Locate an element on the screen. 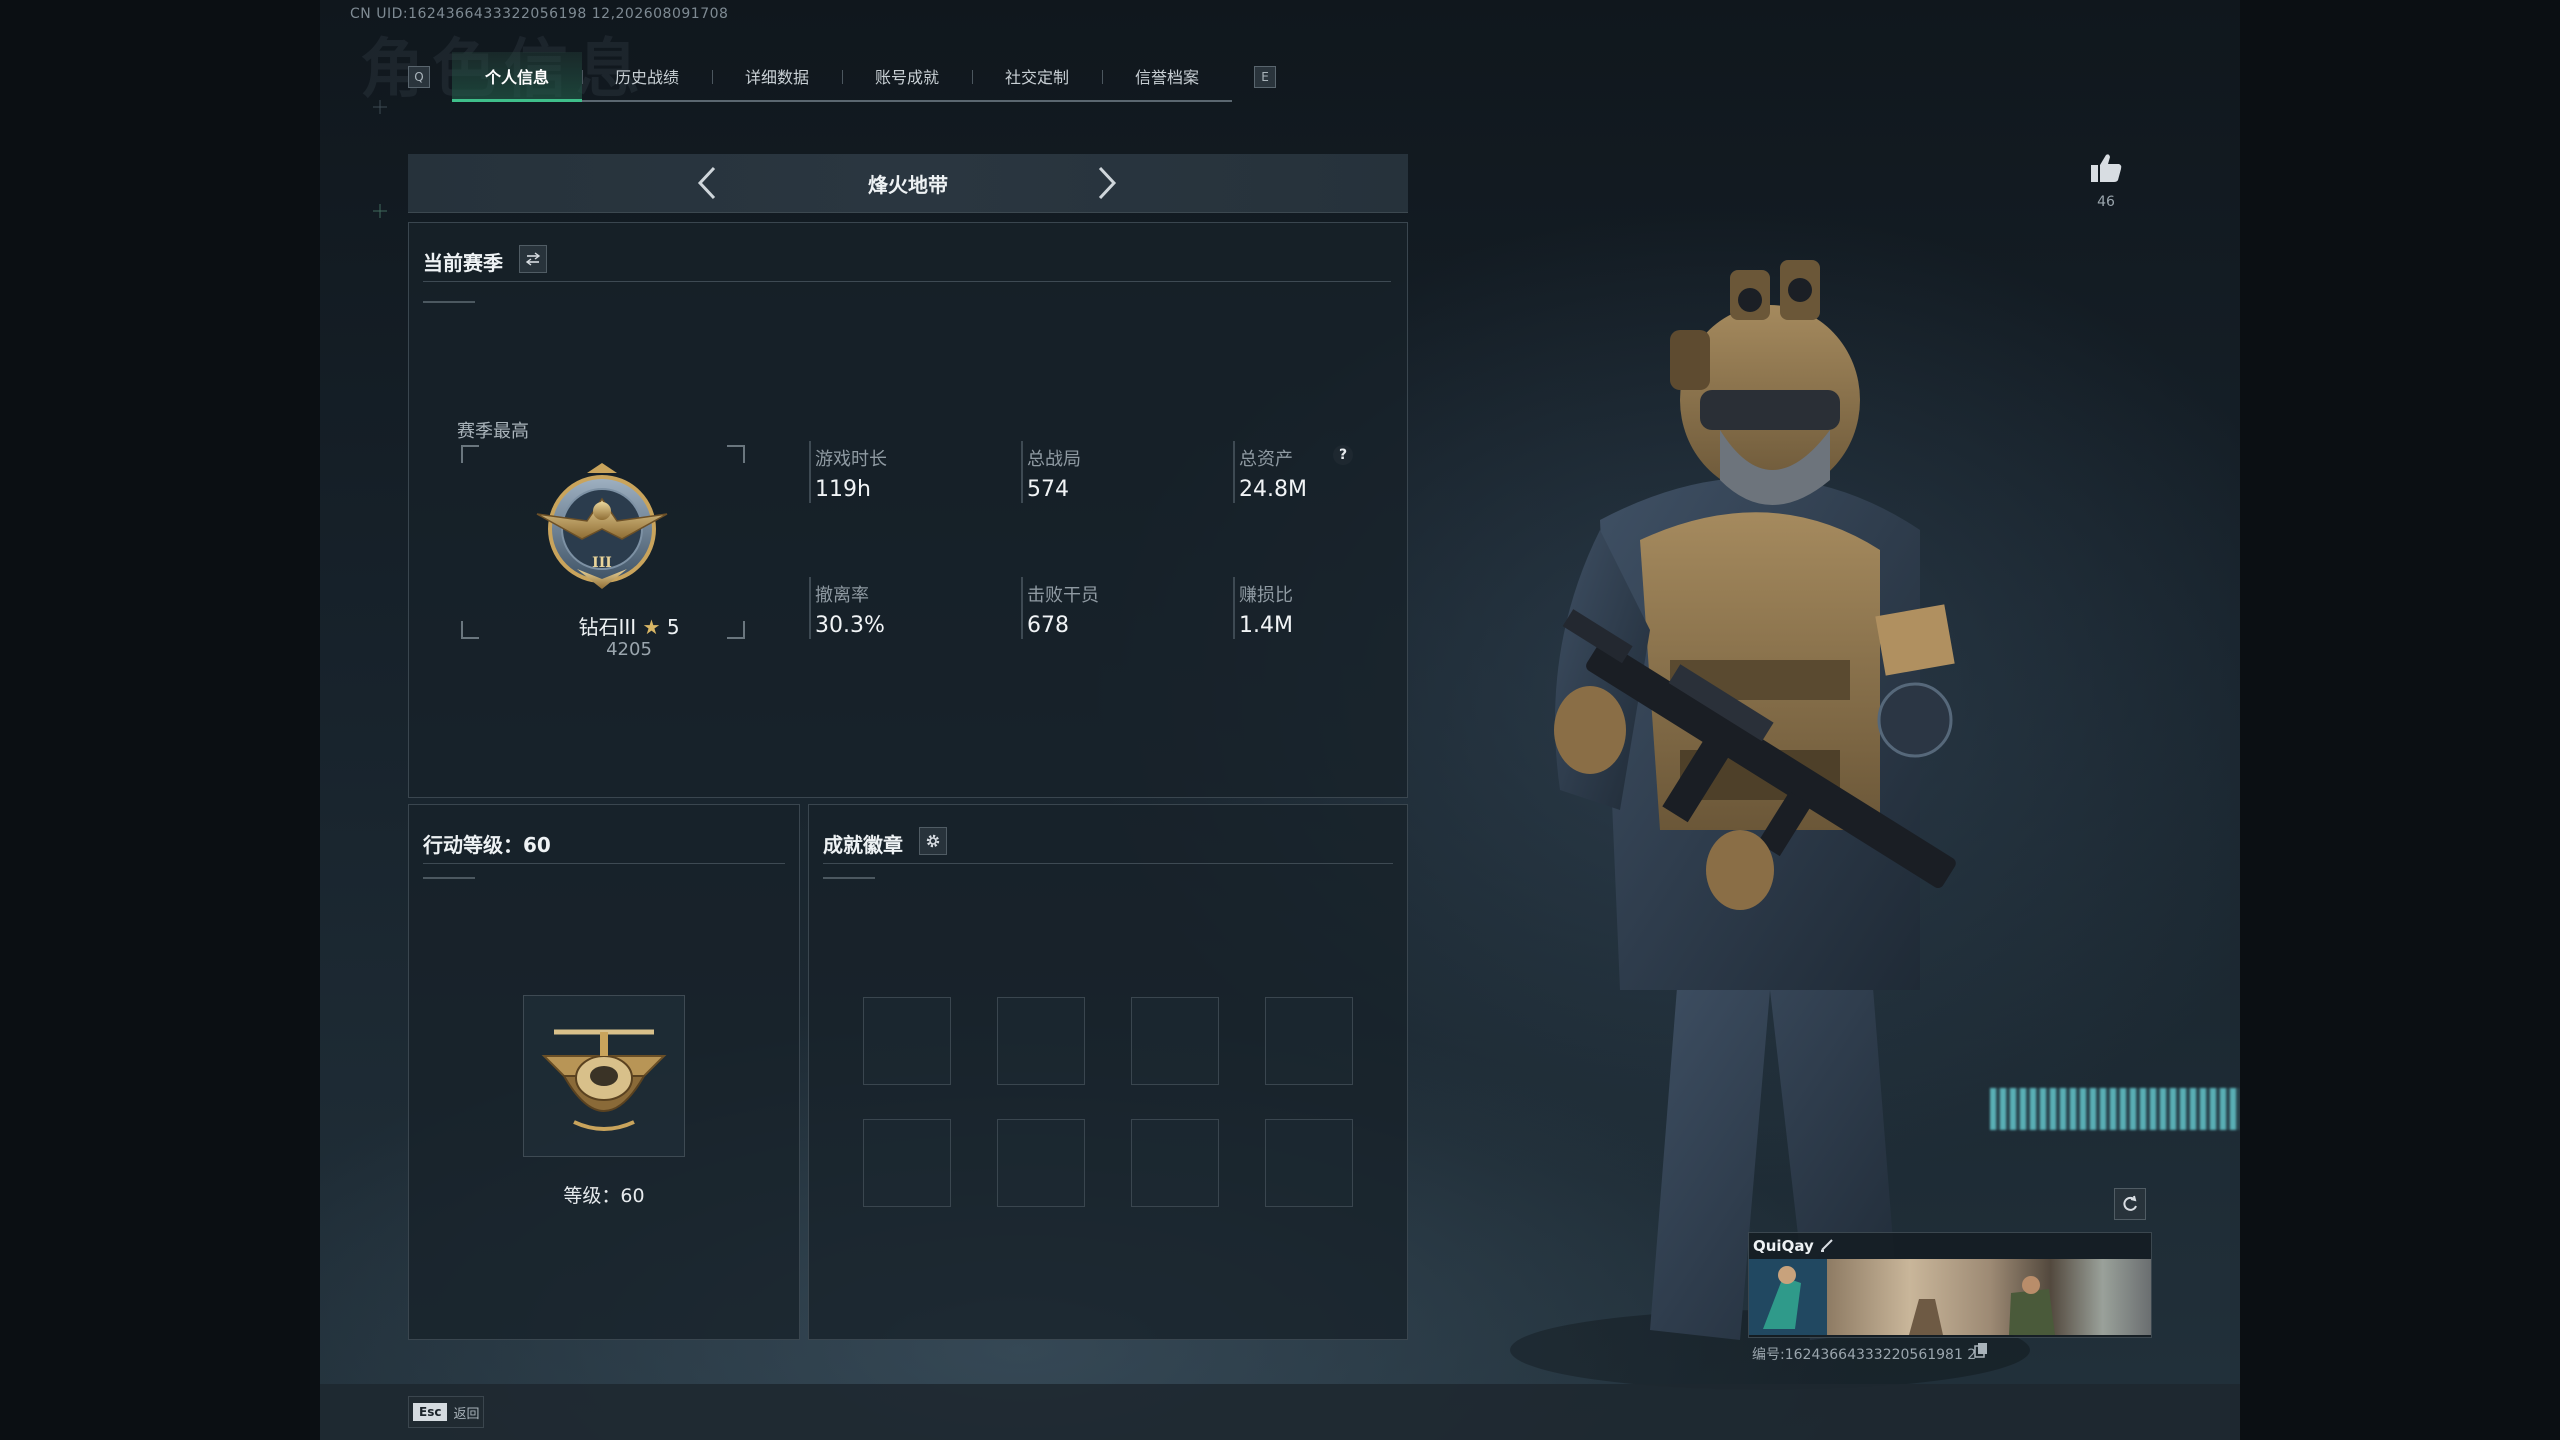  helicopter-level-emblem-icon is located at coordinates (604, 1080).